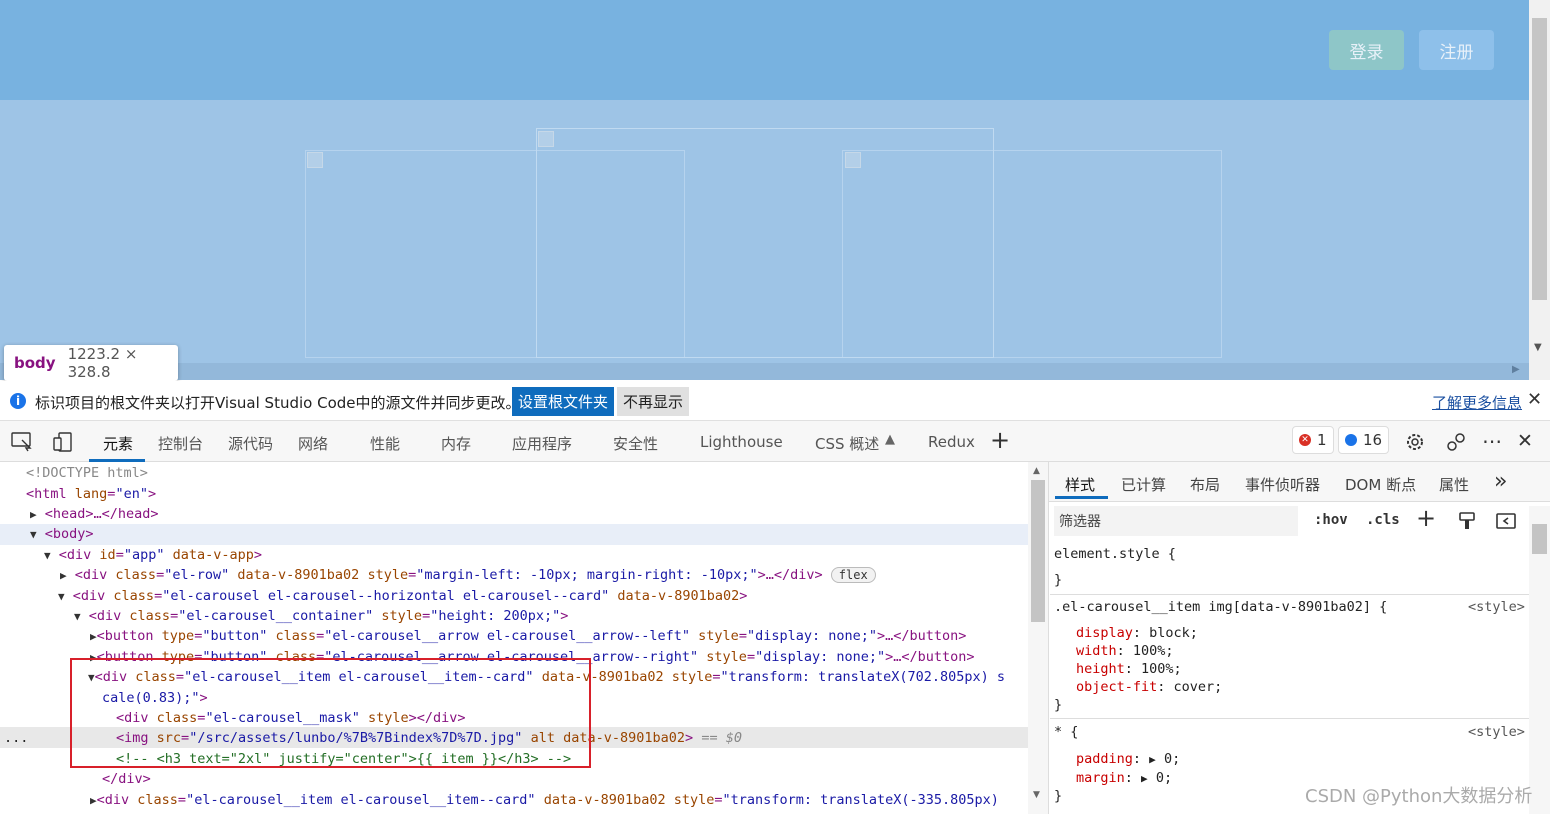  What do you see at coordinates (1534, 399) in the screenshot?
I see `close-icon: ✕` at bounding box center [1534, 399].